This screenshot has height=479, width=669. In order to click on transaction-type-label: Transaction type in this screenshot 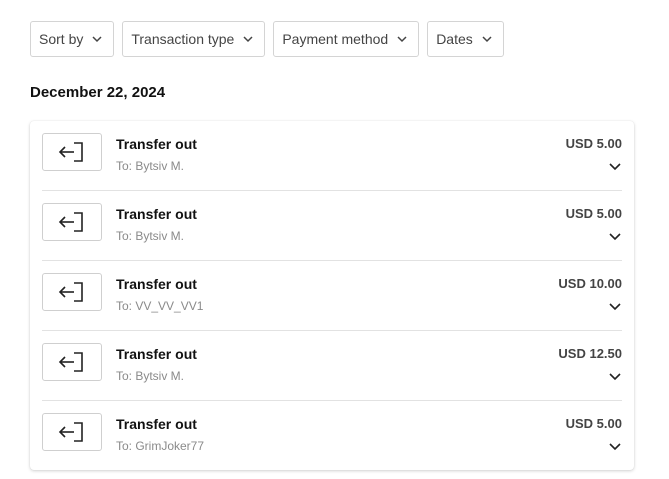, I will do `click(183, 39)`.